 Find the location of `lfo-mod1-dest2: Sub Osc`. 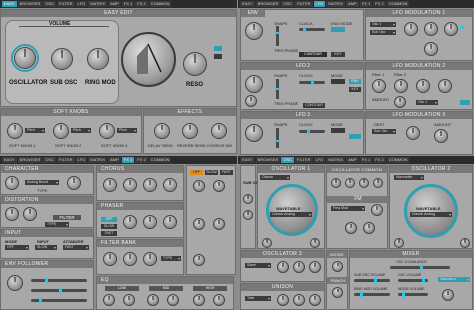

lfo-mod1-dest2: Sub Osc is located at coordinates (383, 32).